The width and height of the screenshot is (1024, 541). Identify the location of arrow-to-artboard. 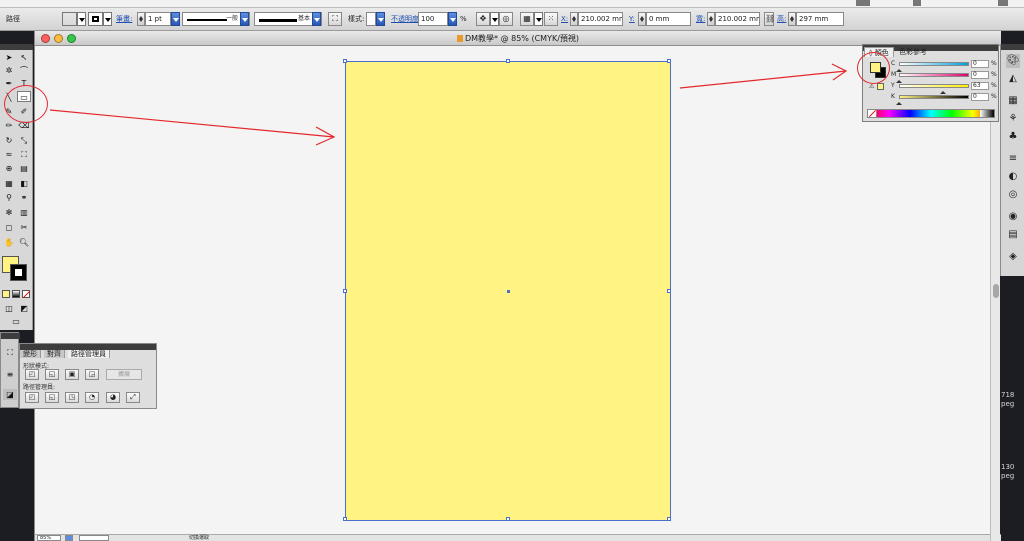
(192, 123).